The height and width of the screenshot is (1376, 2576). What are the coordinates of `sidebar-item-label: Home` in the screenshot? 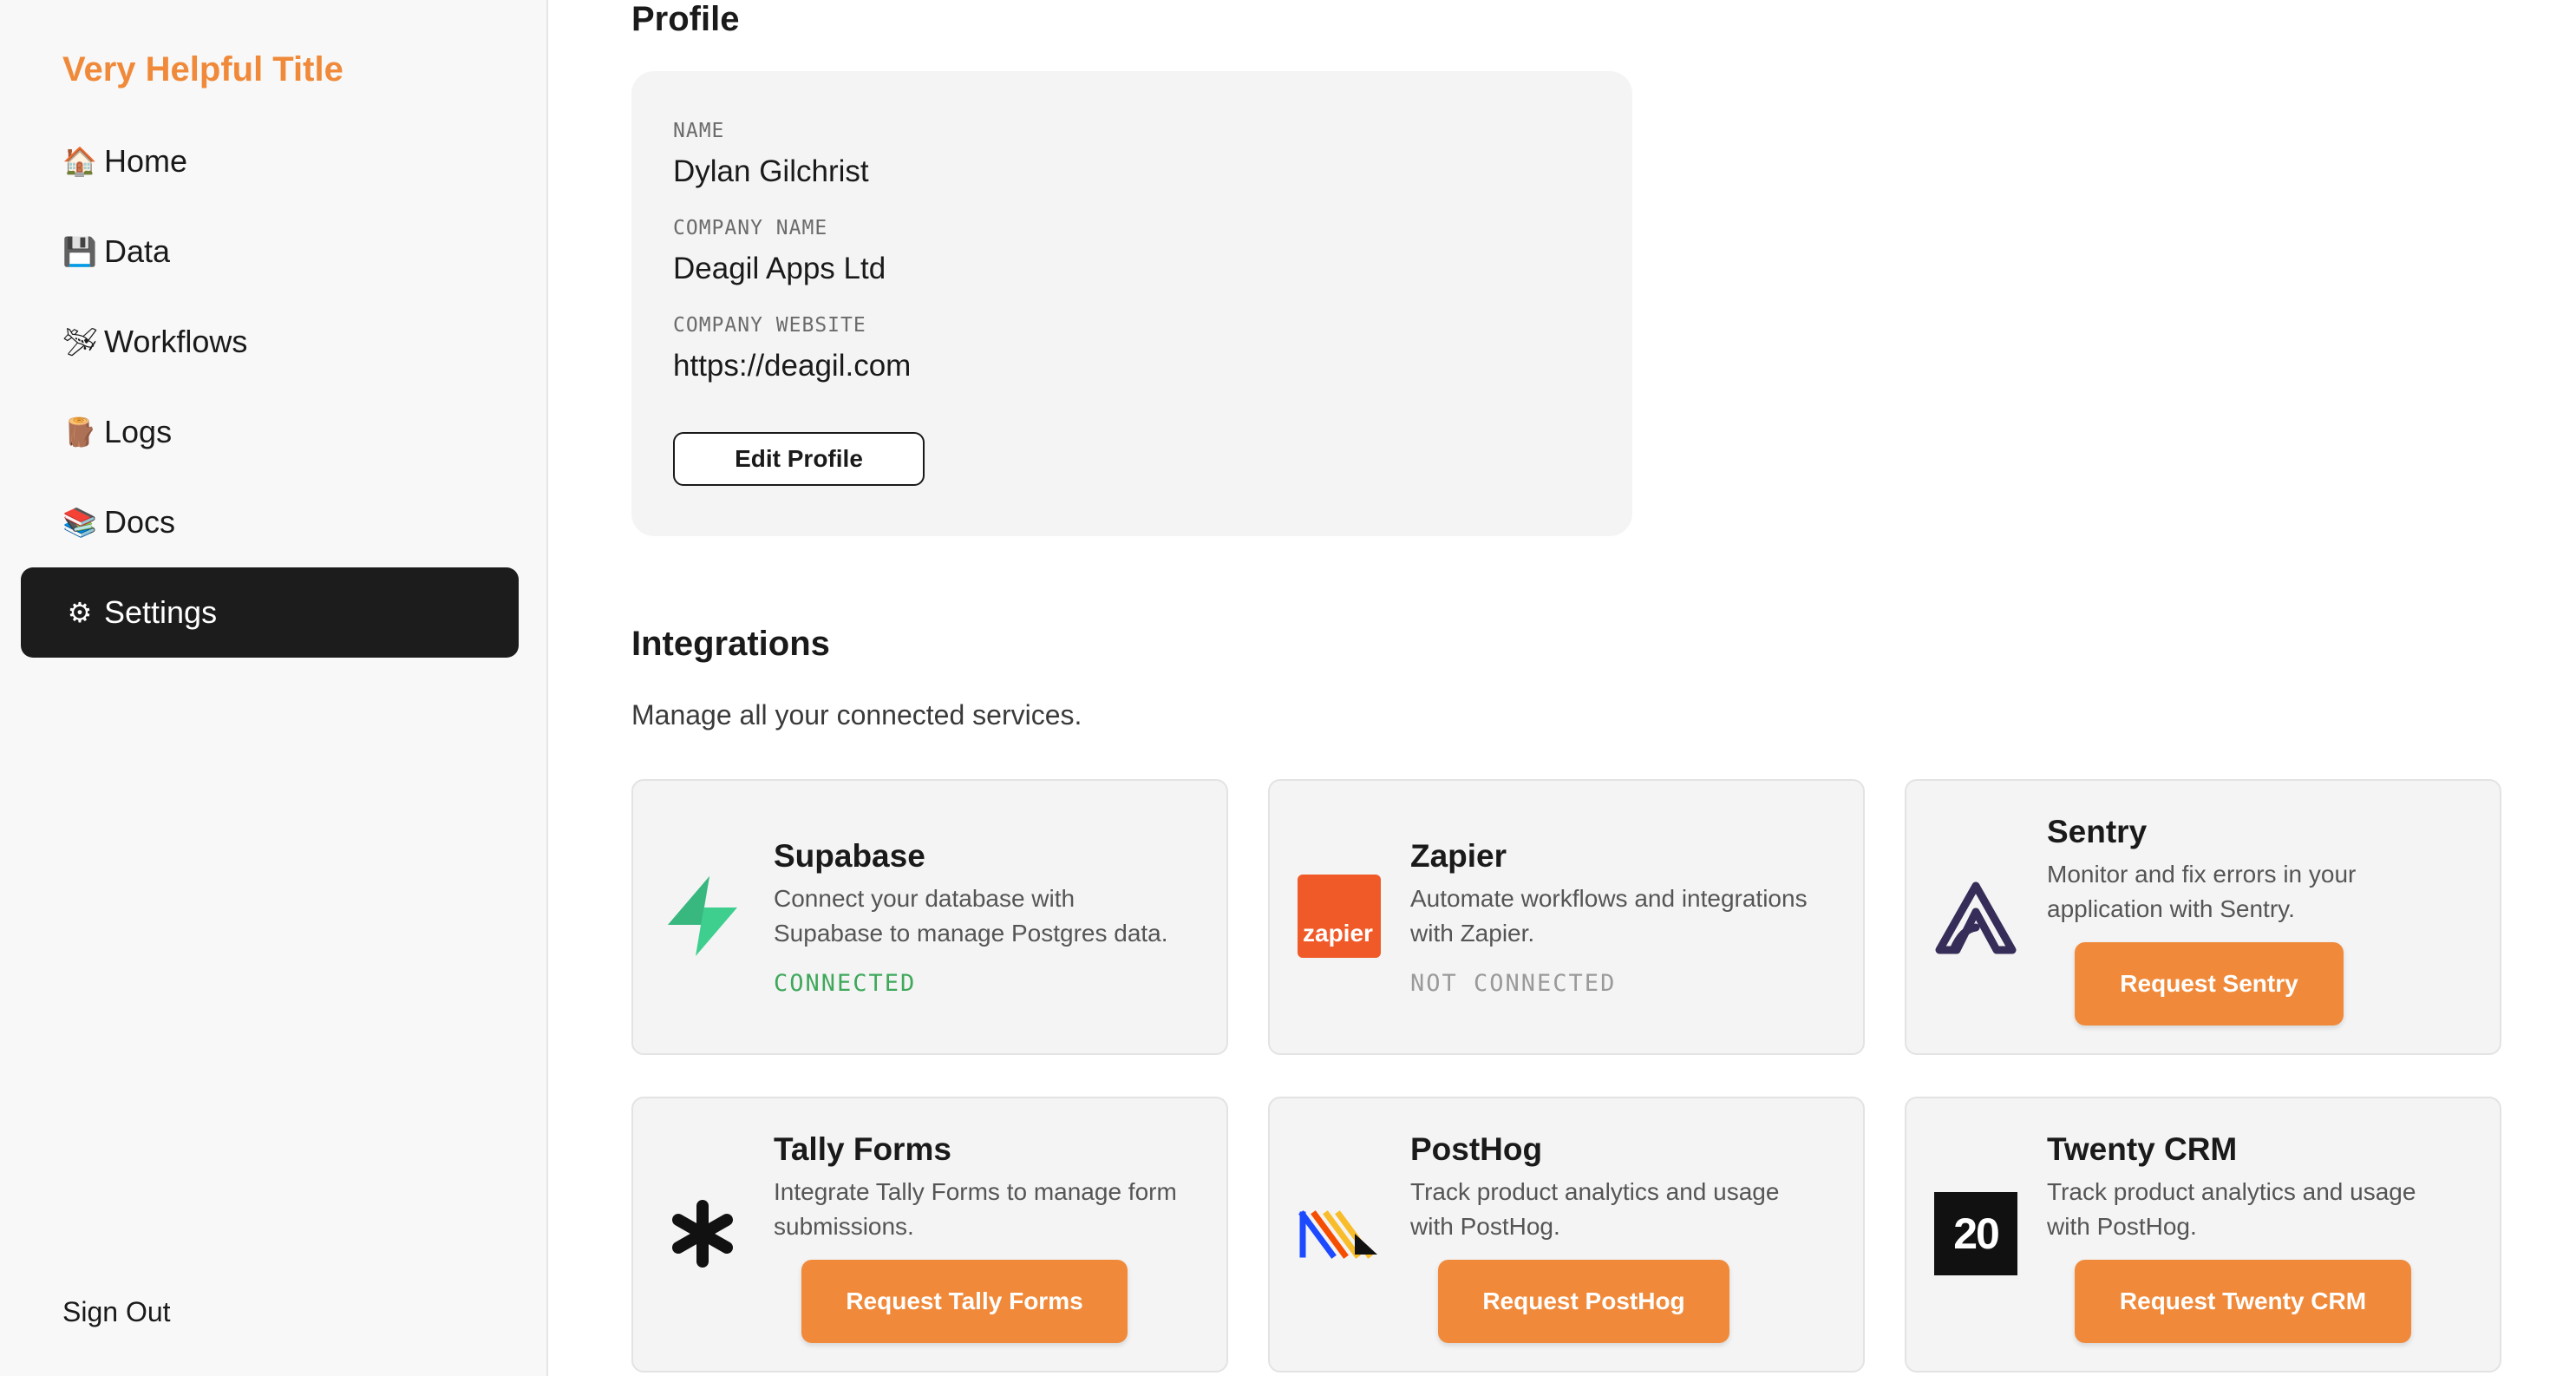 It's located at (146, 161).